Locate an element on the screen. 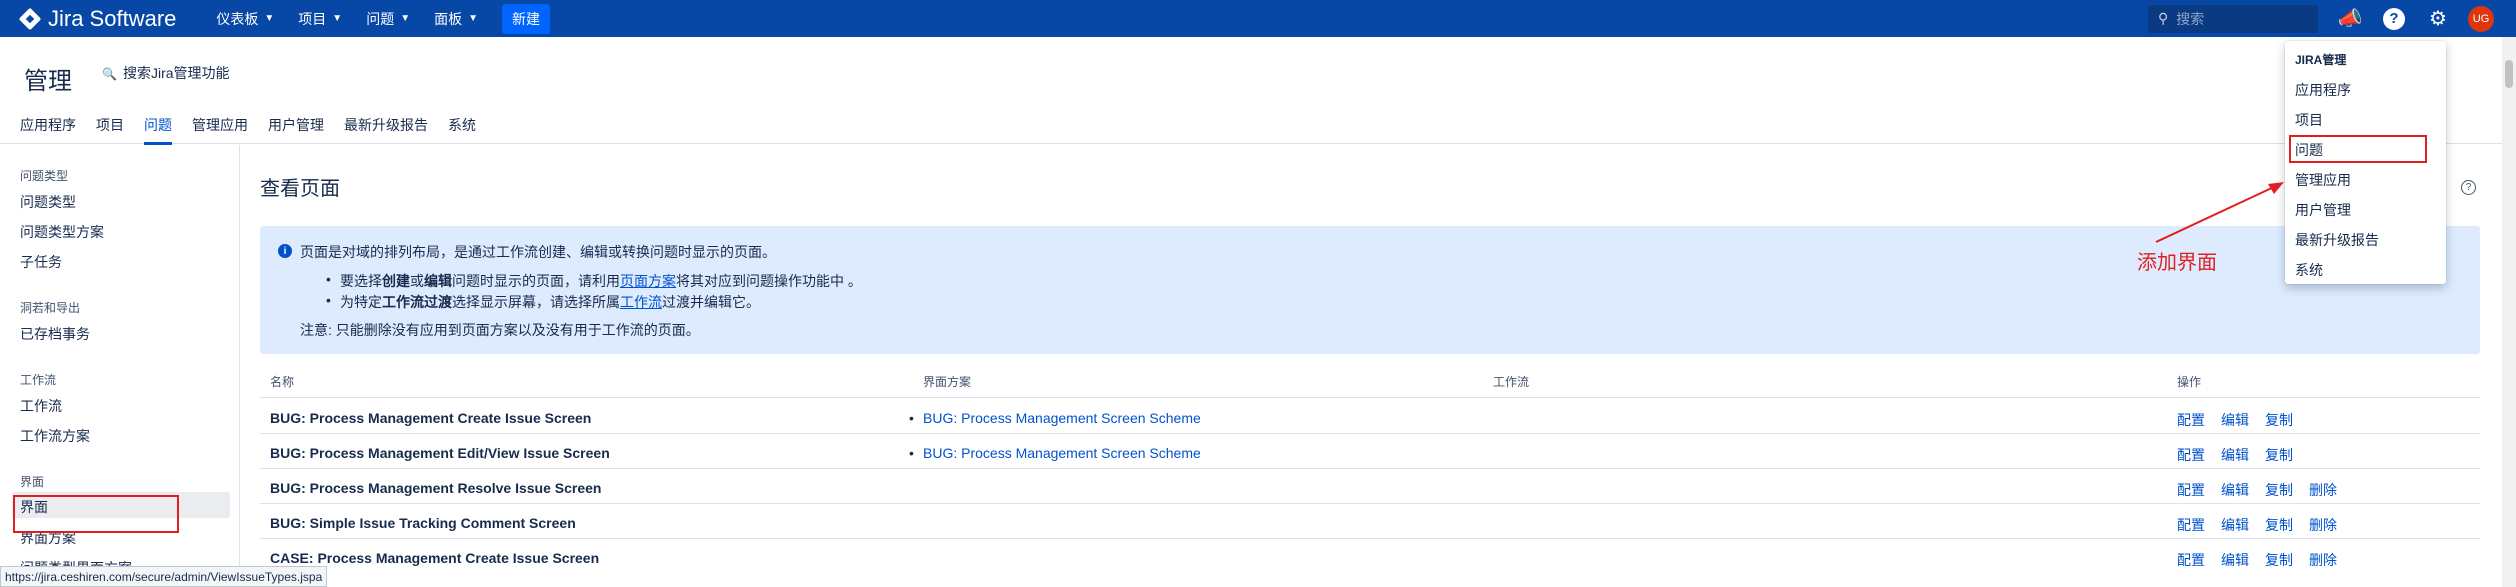  sidebar-item-issue-type-schemes: 问题类型方案 is located at coordinates (62, 232).